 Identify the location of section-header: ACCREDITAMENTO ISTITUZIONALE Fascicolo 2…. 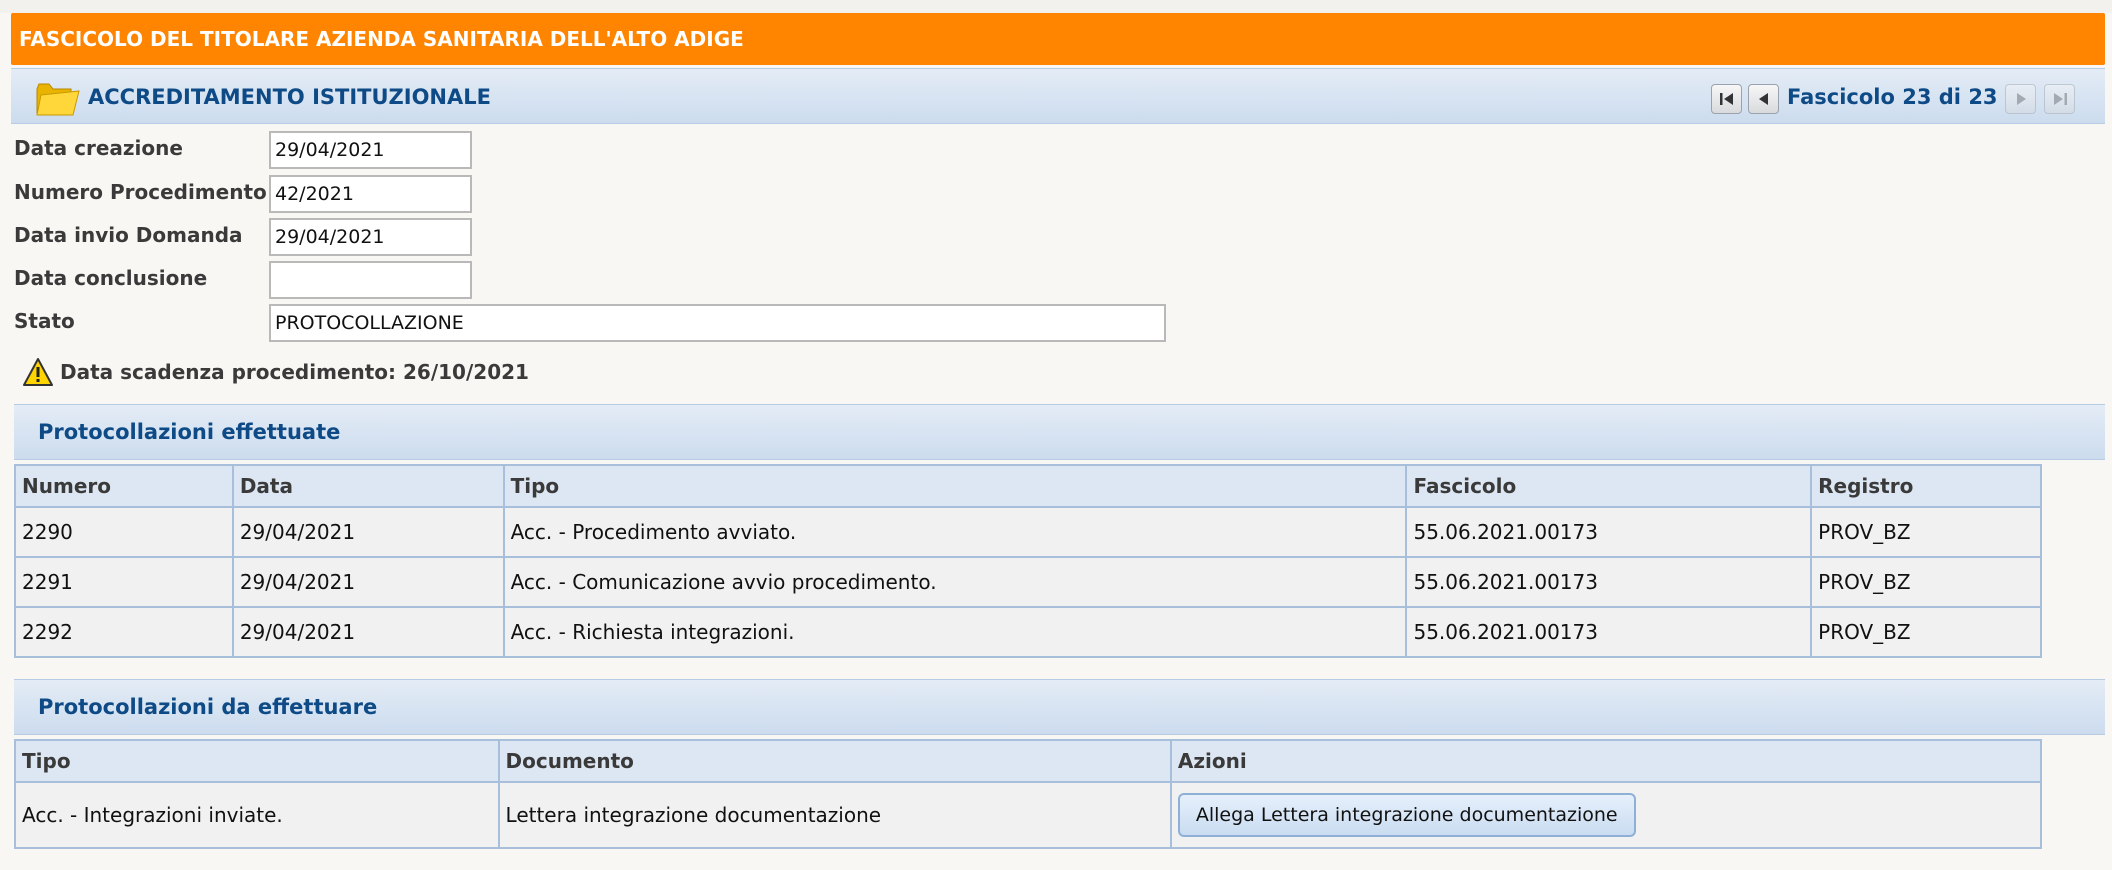
(1058, 96).